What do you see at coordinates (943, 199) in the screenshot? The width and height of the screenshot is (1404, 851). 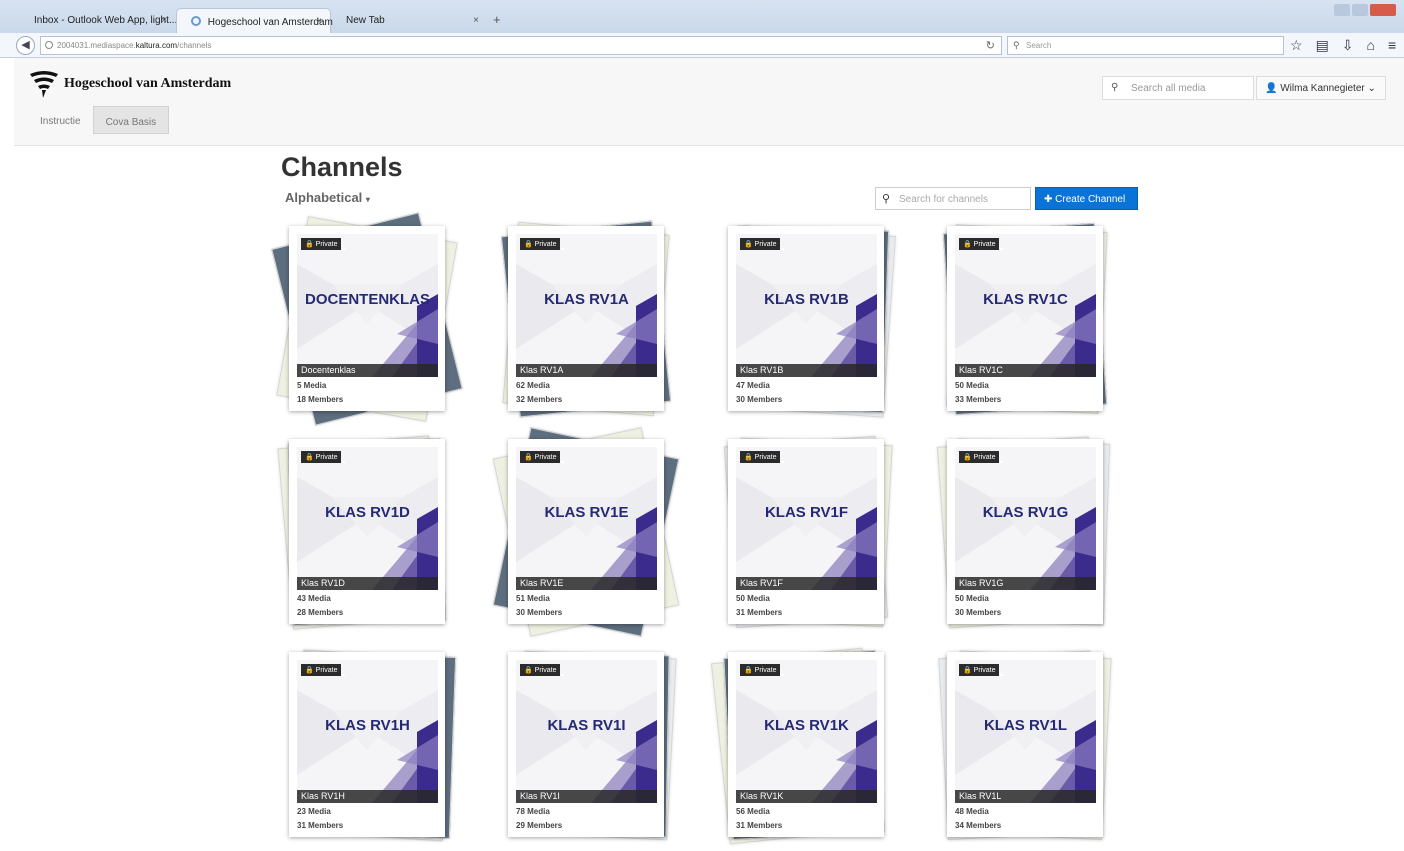 I see `channel-search-placeholder: Search for channels` at bounding box center [943, 199].